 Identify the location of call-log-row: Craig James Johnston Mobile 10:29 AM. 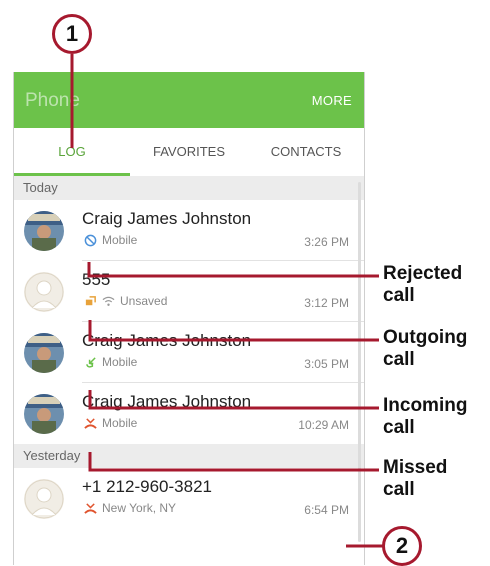
(189, 413).